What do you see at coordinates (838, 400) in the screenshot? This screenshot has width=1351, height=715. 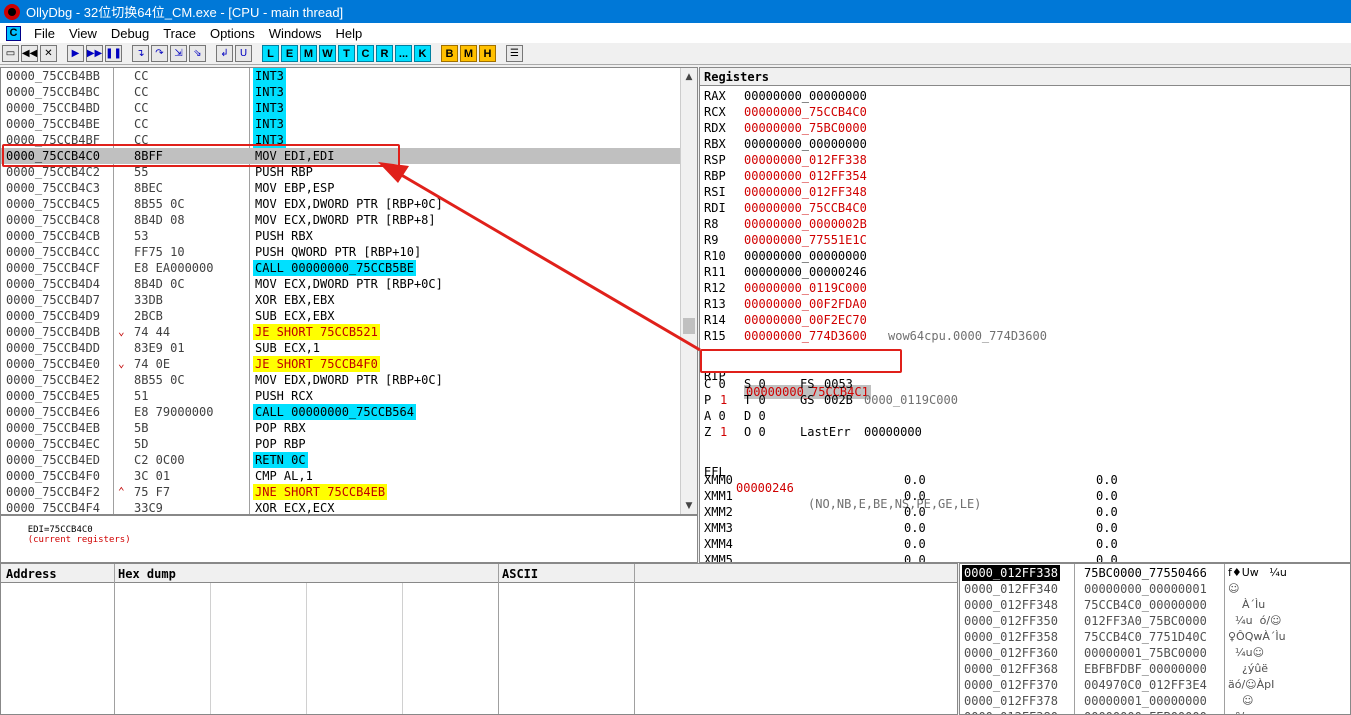 I see `gs-value: 002B` at bounding box center [838, 400].